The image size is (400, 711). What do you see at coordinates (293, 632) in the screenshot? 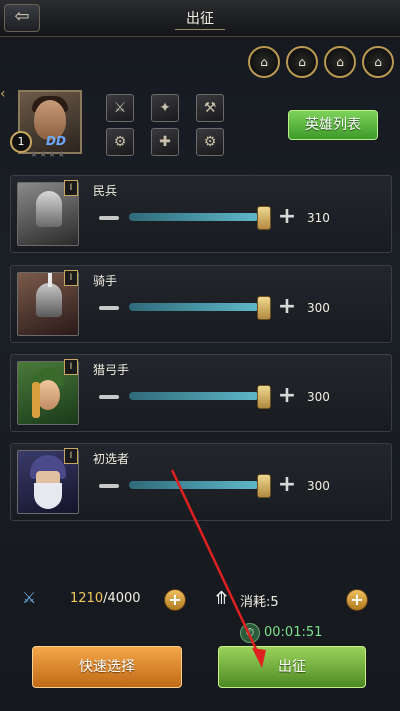
I see `march-timer: 00:01:51` at bounding box center [293, 632].